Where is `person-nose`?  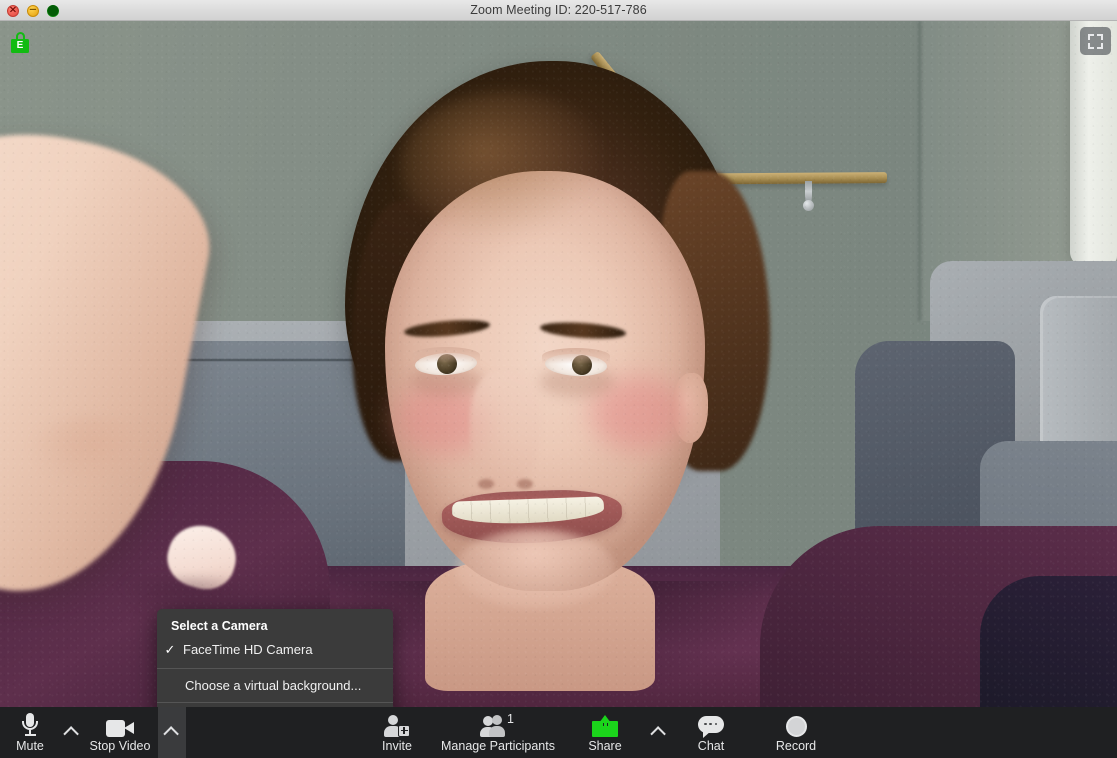
person-nose is located at coordinates (505, 431).